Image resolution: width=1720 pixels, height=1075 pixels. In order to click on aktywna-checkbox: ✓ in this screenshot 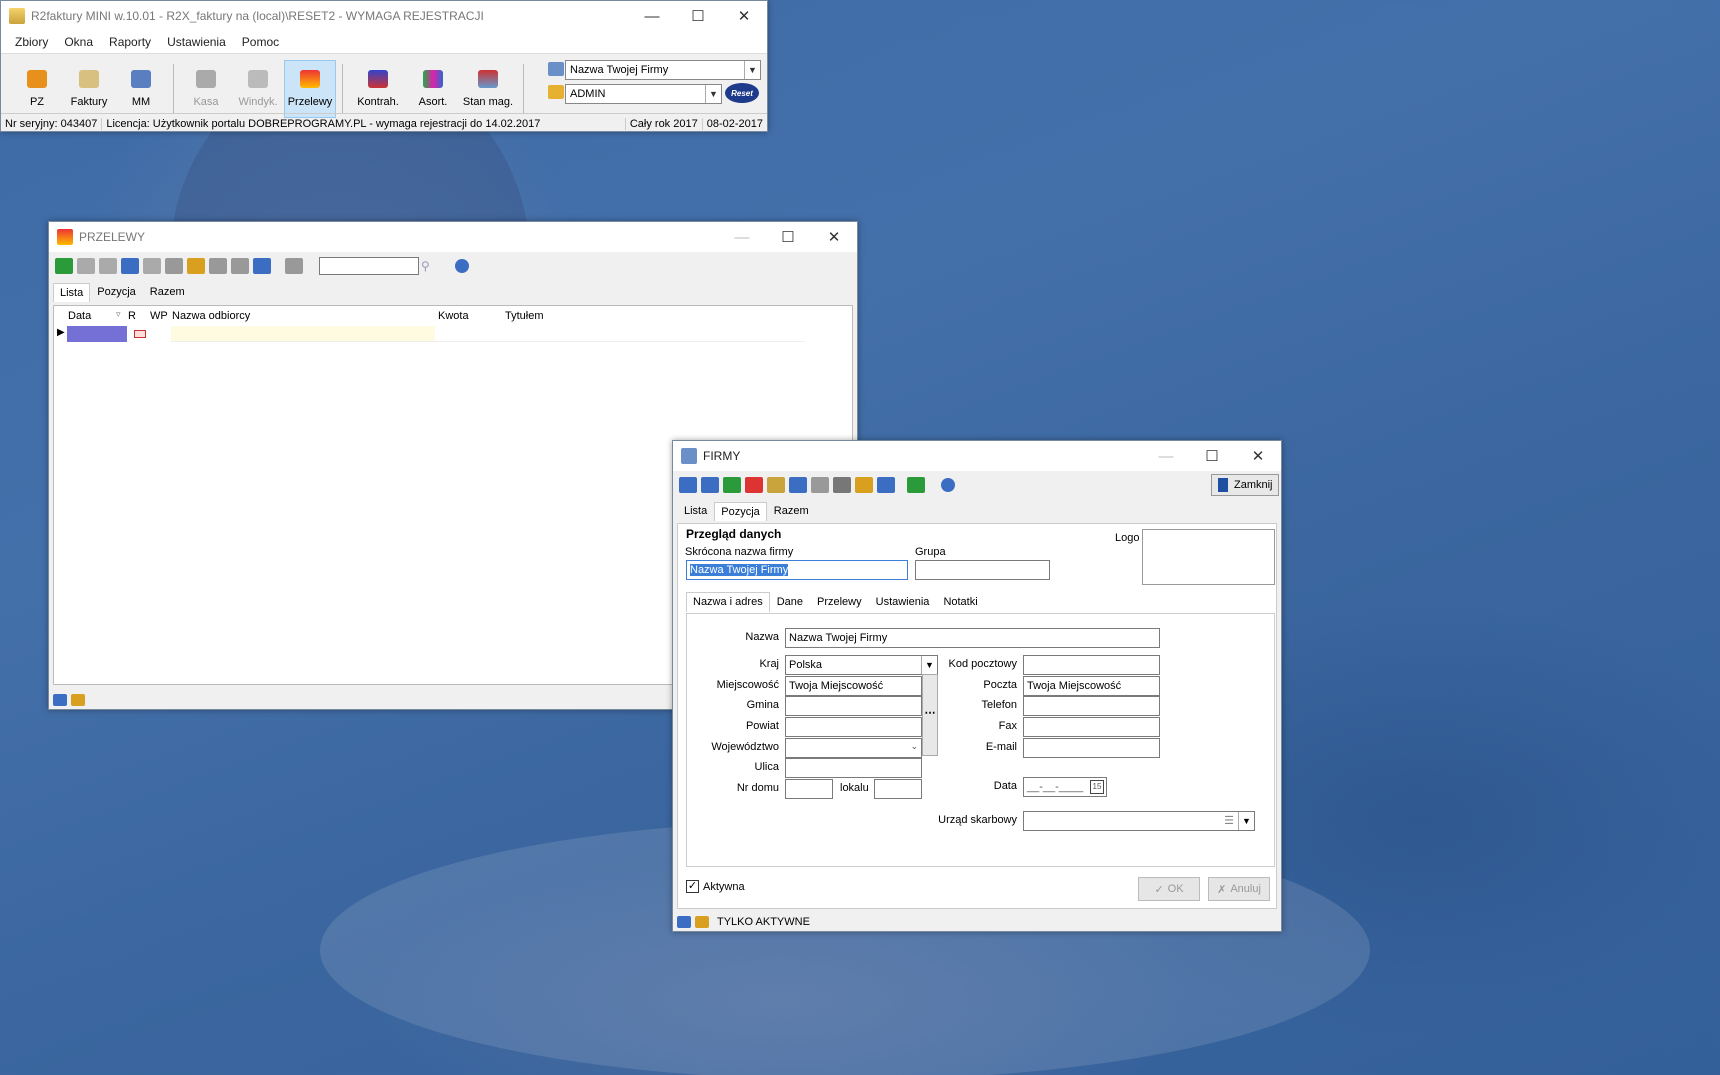, I will do `click(692, 886)`.